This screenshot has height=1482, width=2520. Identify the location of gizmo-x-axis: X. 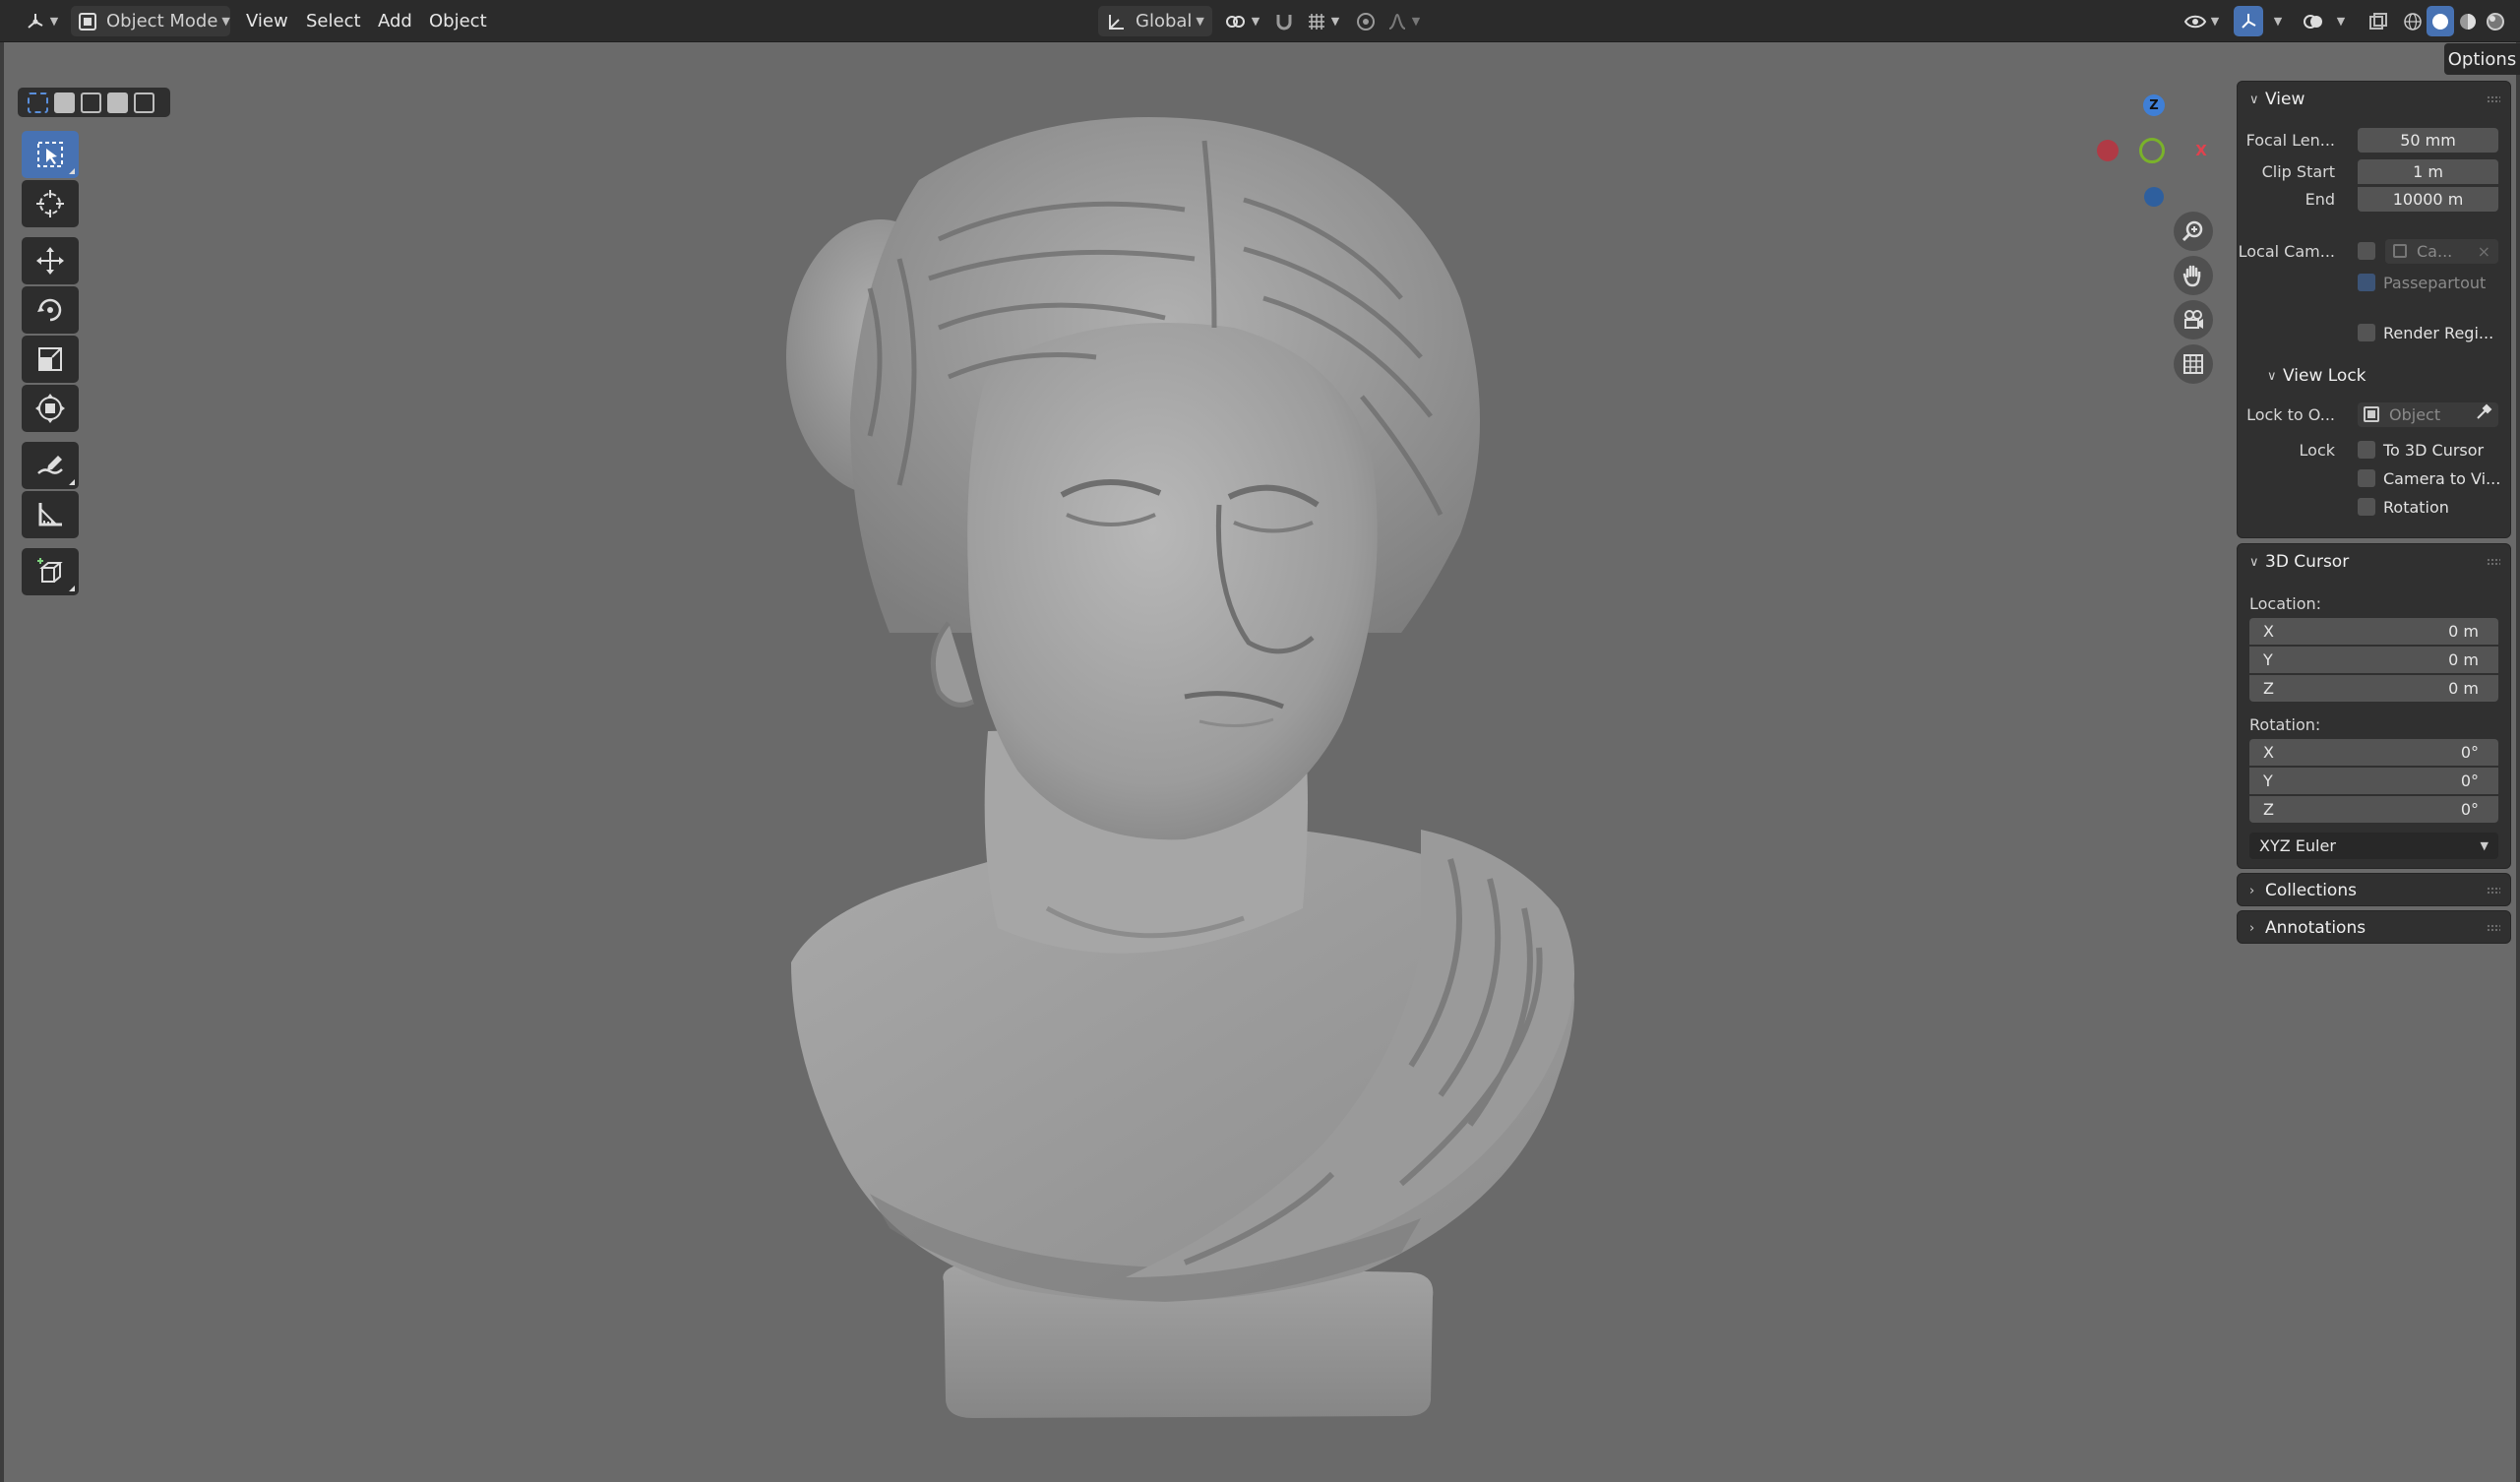
(2201, 150).